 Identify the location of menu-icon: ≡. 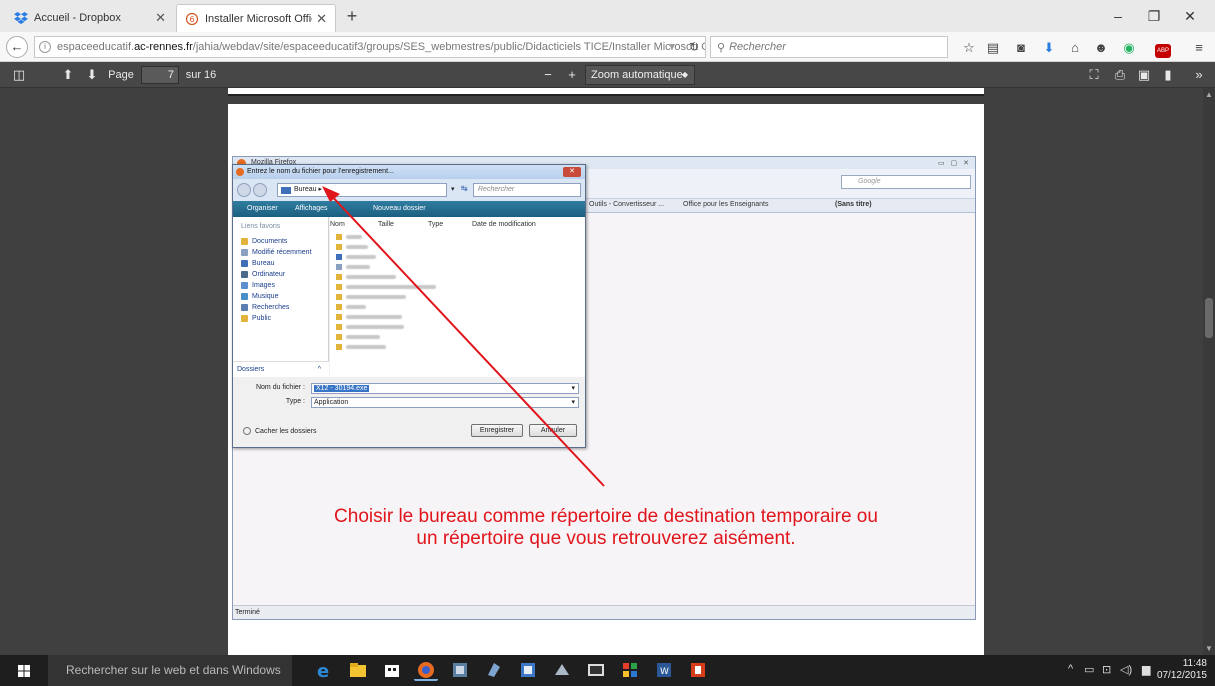
(1199, 48).